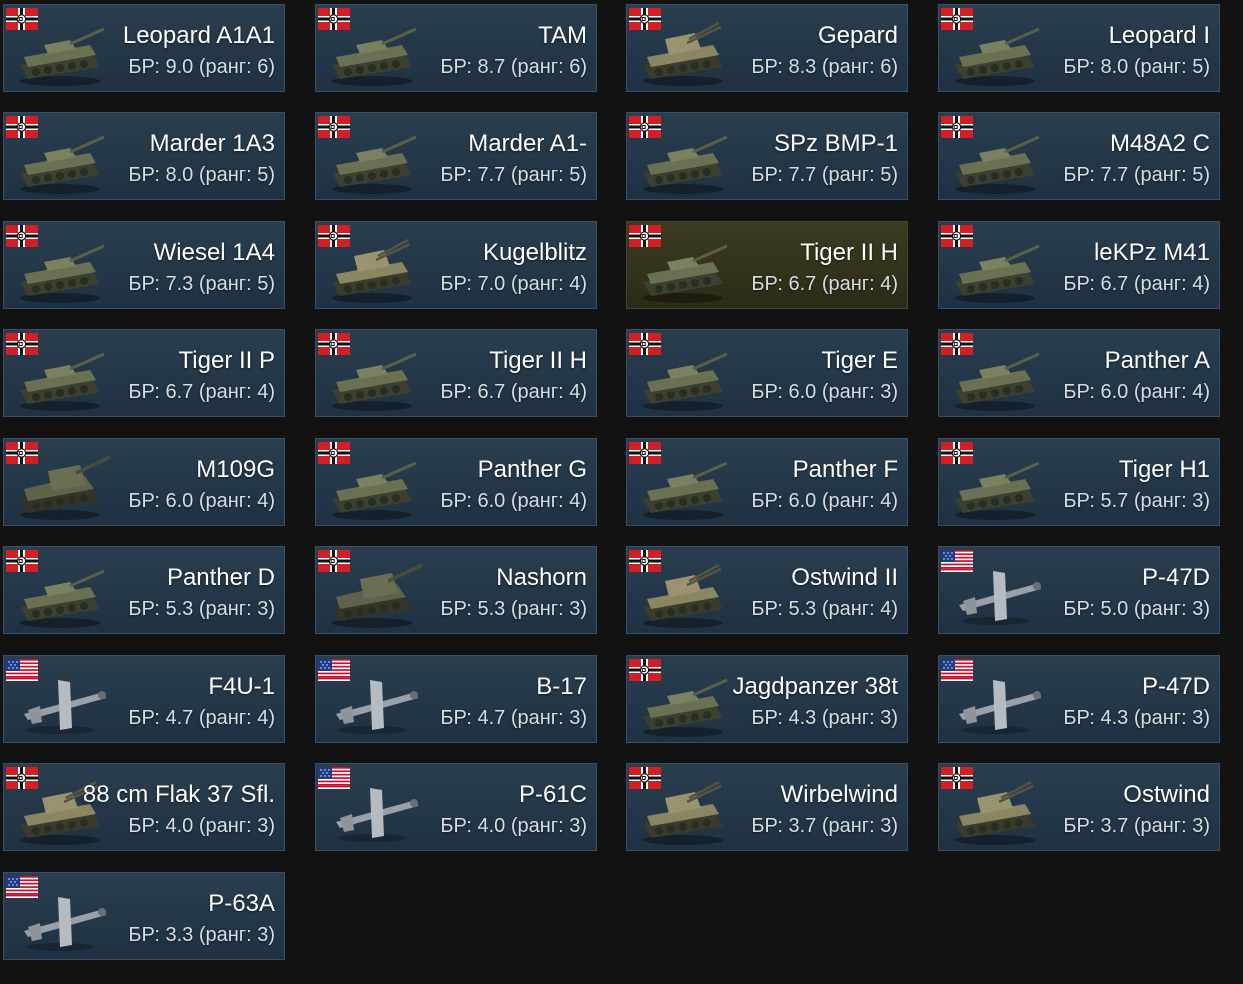 This screenshot has width=1243, height=984. Describe the element at coordinates (235, 469) in the screenshot. I see `vehicle-name: M109G` at that location.